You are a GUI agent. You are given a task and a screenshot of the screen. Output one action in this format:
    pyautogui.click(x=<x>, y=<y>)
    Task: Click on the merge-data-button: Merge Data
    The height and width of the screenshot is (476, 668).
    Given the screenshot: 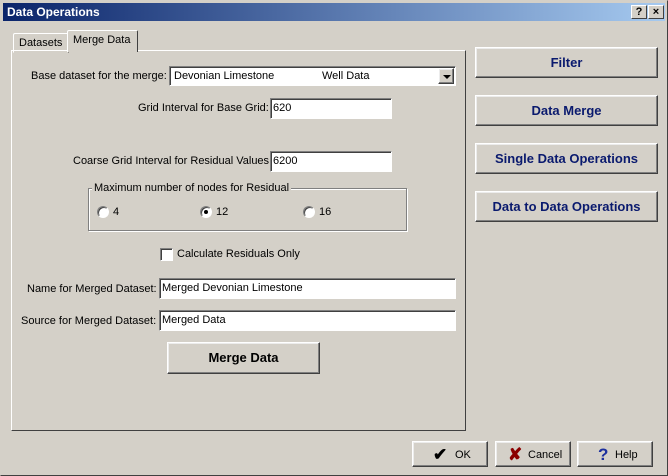 What is the action you would take?
    pyautogui.click(x=243, y=358)
    